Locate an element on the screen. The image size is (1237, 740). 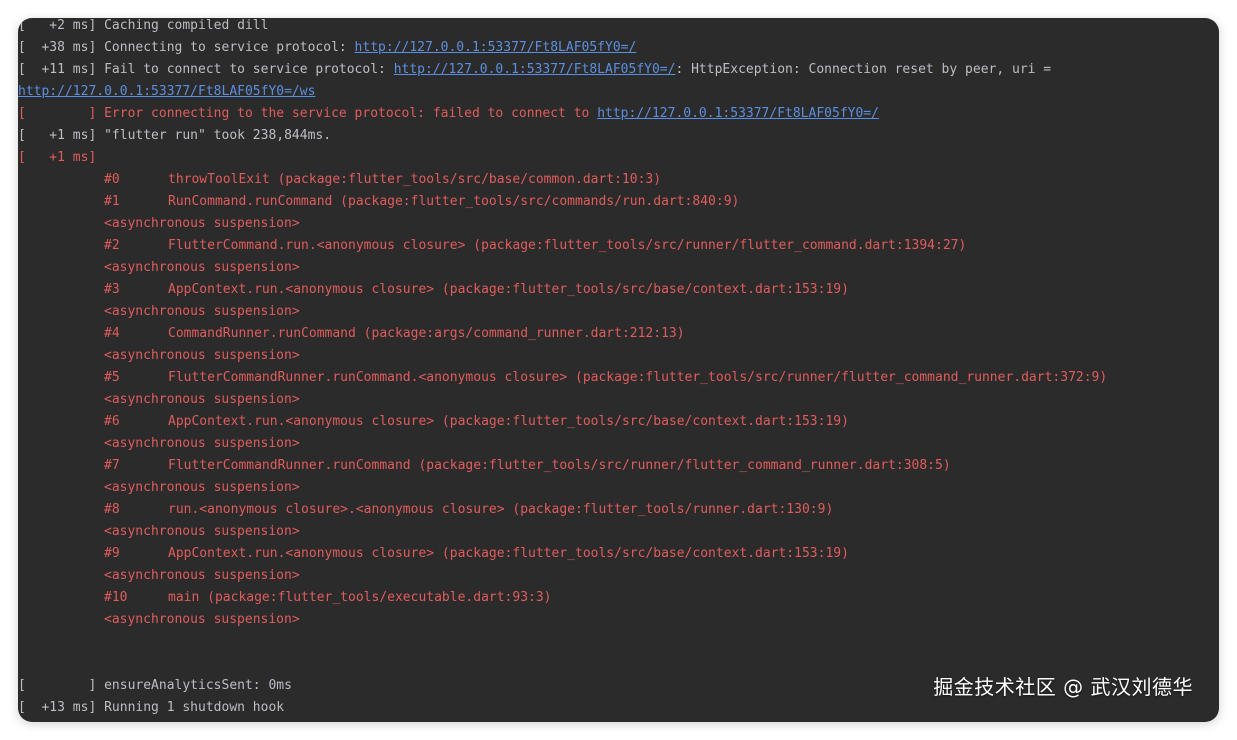
log-line-prefix: [ +13 ms] is located at coordinates (61, 707).